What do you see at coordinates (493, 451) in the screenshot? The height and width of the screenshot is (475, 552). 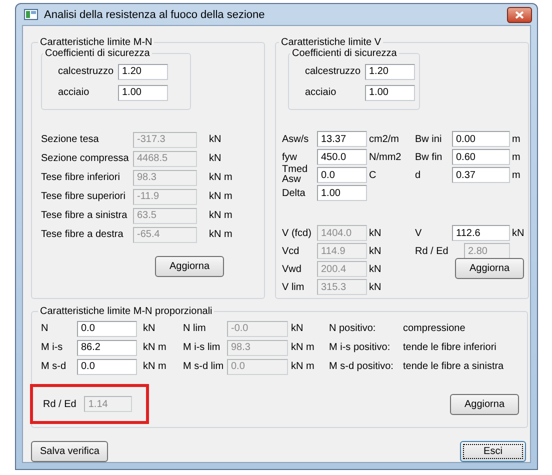 I see `exit-button: Esci` at bounding box center [493, 451].